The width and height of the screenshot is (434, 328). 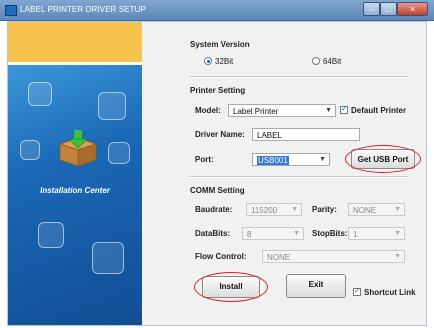 I want to click on shortcut-link-checkbox: ✓, so click(x=357, y=291).